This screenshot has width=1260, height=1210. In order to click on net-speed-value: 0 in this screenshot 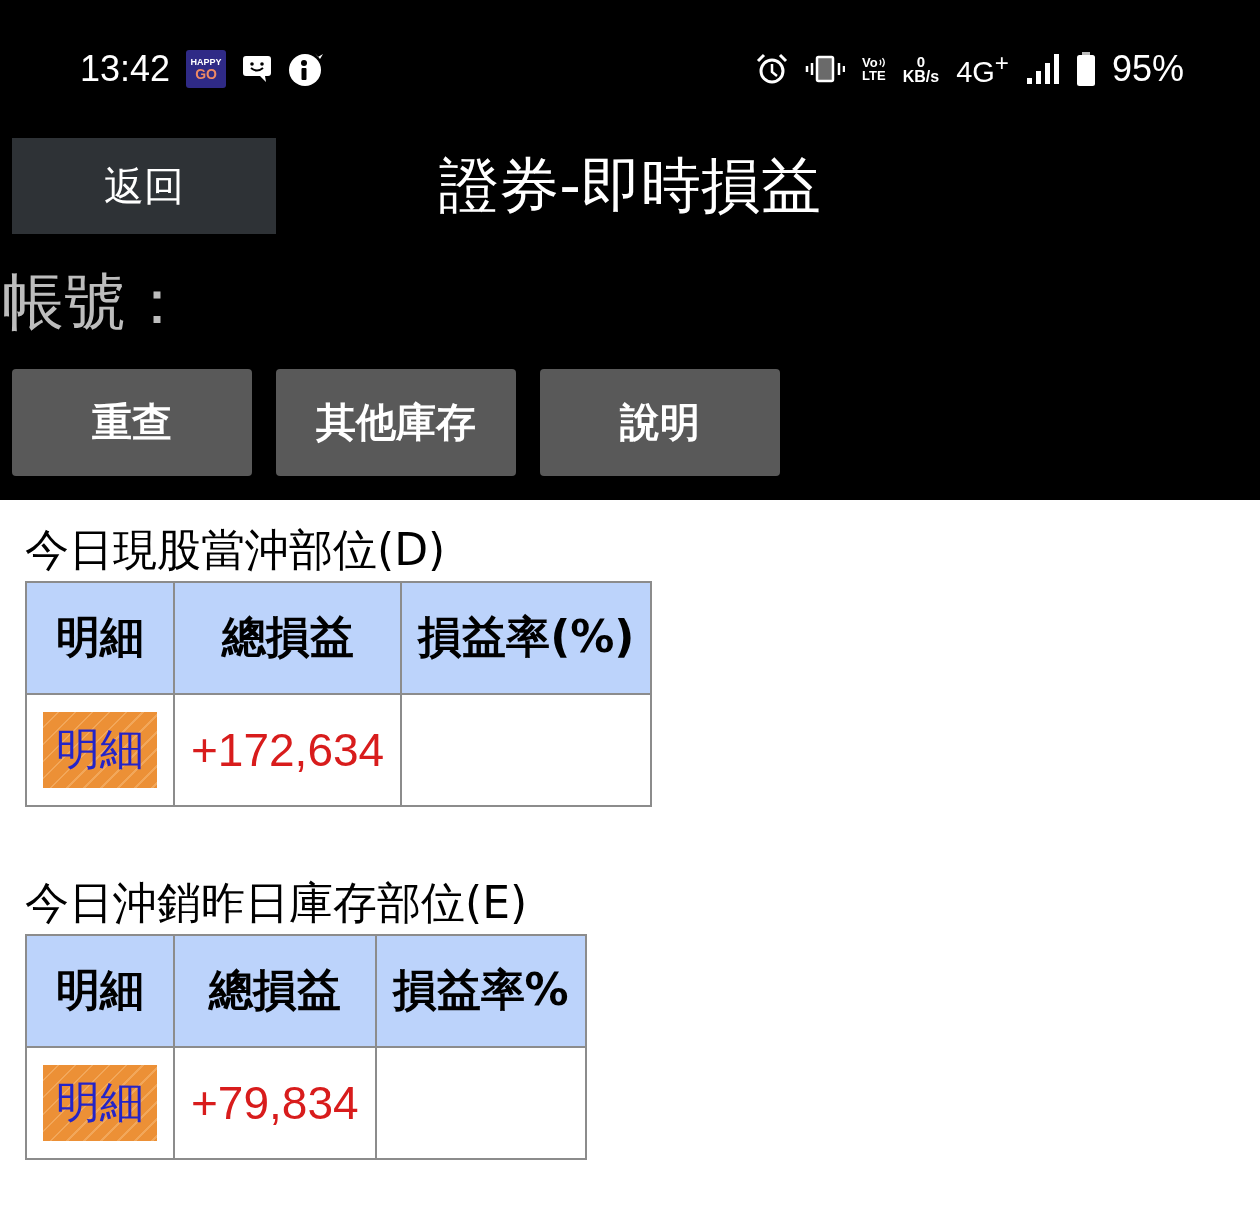, I will do `click(921, 61)`.